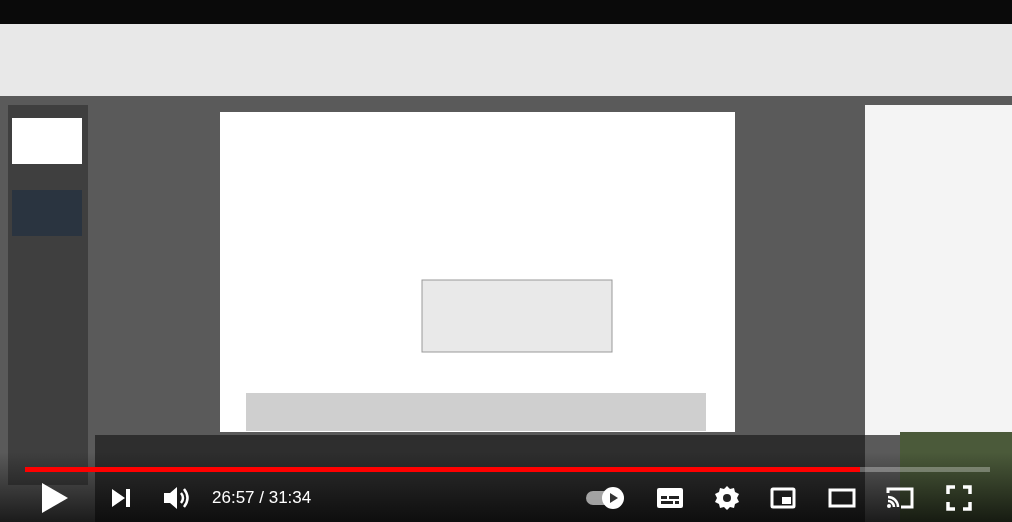 This screenshot has height=522, width=1012. What do you see at coordinates (262, 498) in the screenshot?
I see `time-display: 26:57 / 31:34` at bounding box center [262, 498].